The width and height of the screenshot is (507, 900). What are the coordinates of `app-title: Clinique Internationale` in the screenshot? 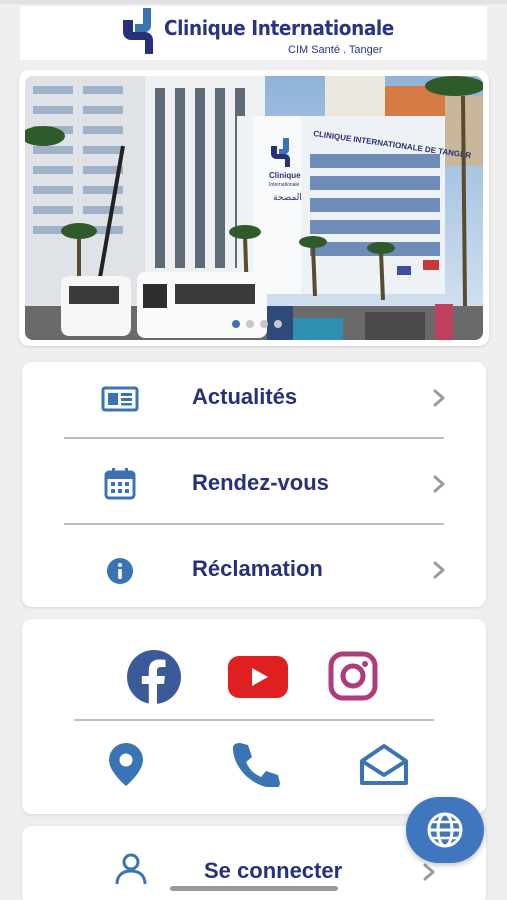 It's located at (279, 28).